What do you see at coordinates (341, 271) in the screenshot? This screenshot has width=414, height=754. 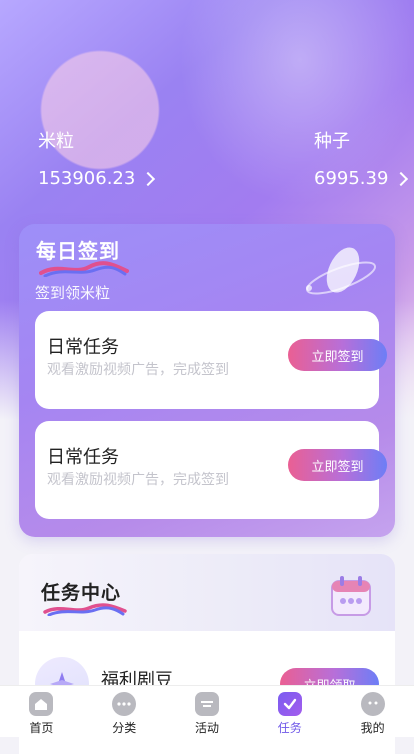 I see `planet-decoration-icon` at bounding box center [341, 271].